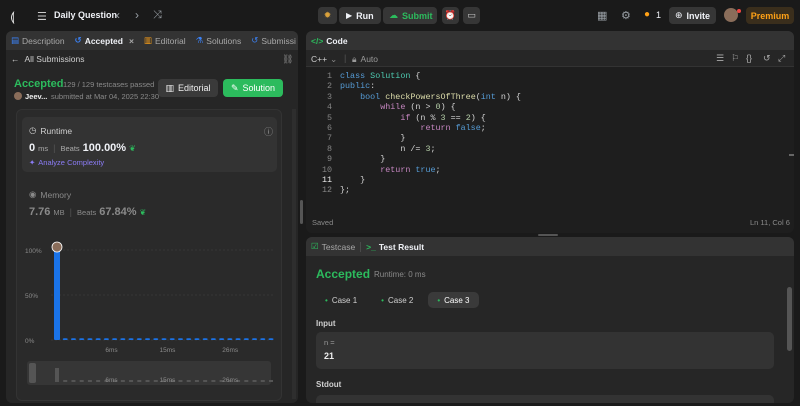 The image size is (800, 406). What do you see at coordinates (42, 16) in the screenshot?
I see `problem-list-icon: ☰` at bounding box center [42, 16].